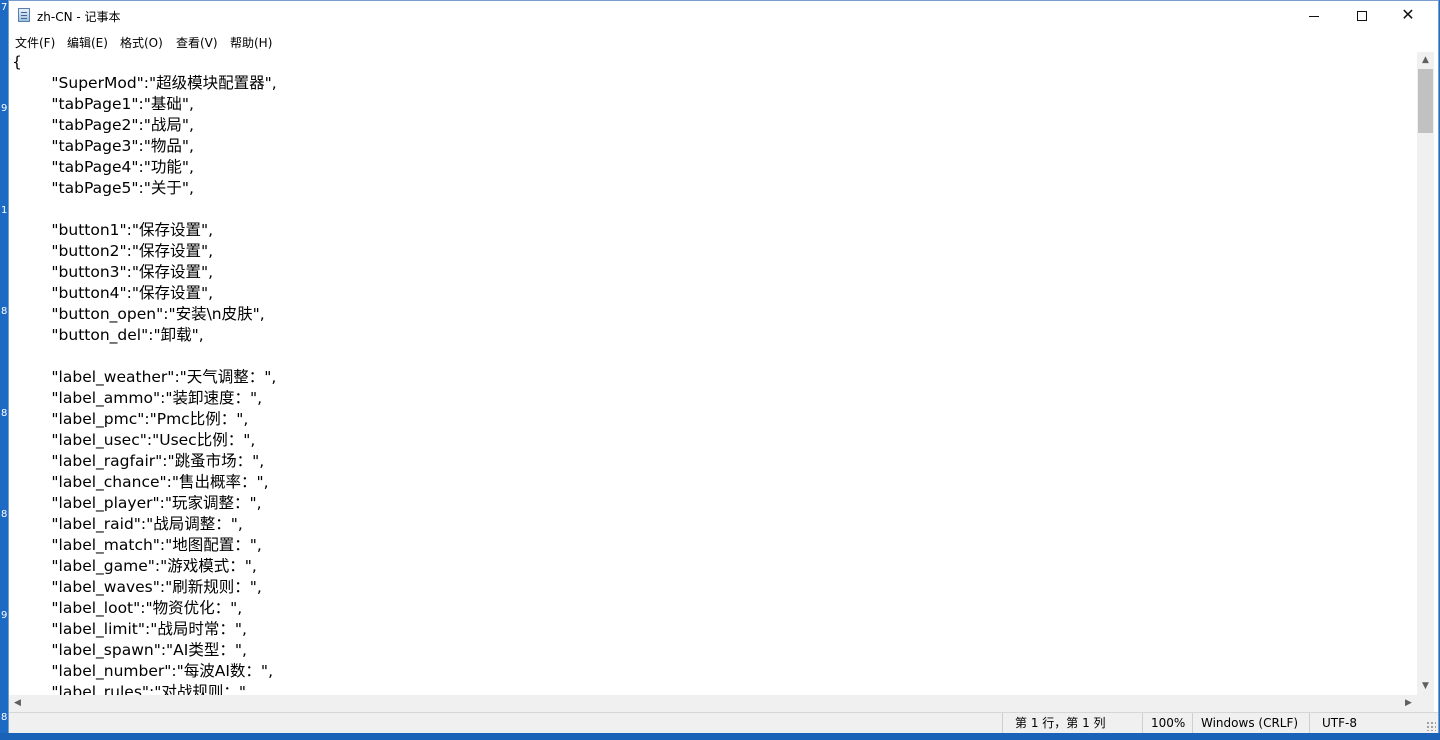  Describe the element at coordinates (197, 42) in the screenshot. I see `menu-view: 查看(V)` at that location.